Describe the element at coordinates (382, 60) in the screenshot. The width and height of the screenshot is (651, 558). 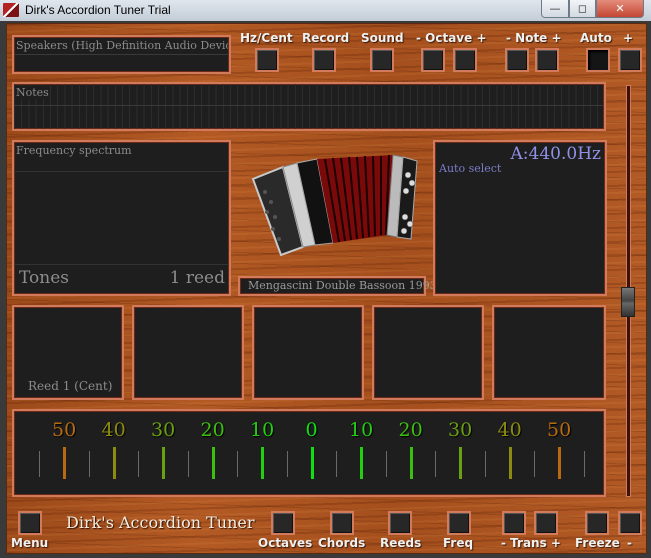
I see `sound-button` at that location.